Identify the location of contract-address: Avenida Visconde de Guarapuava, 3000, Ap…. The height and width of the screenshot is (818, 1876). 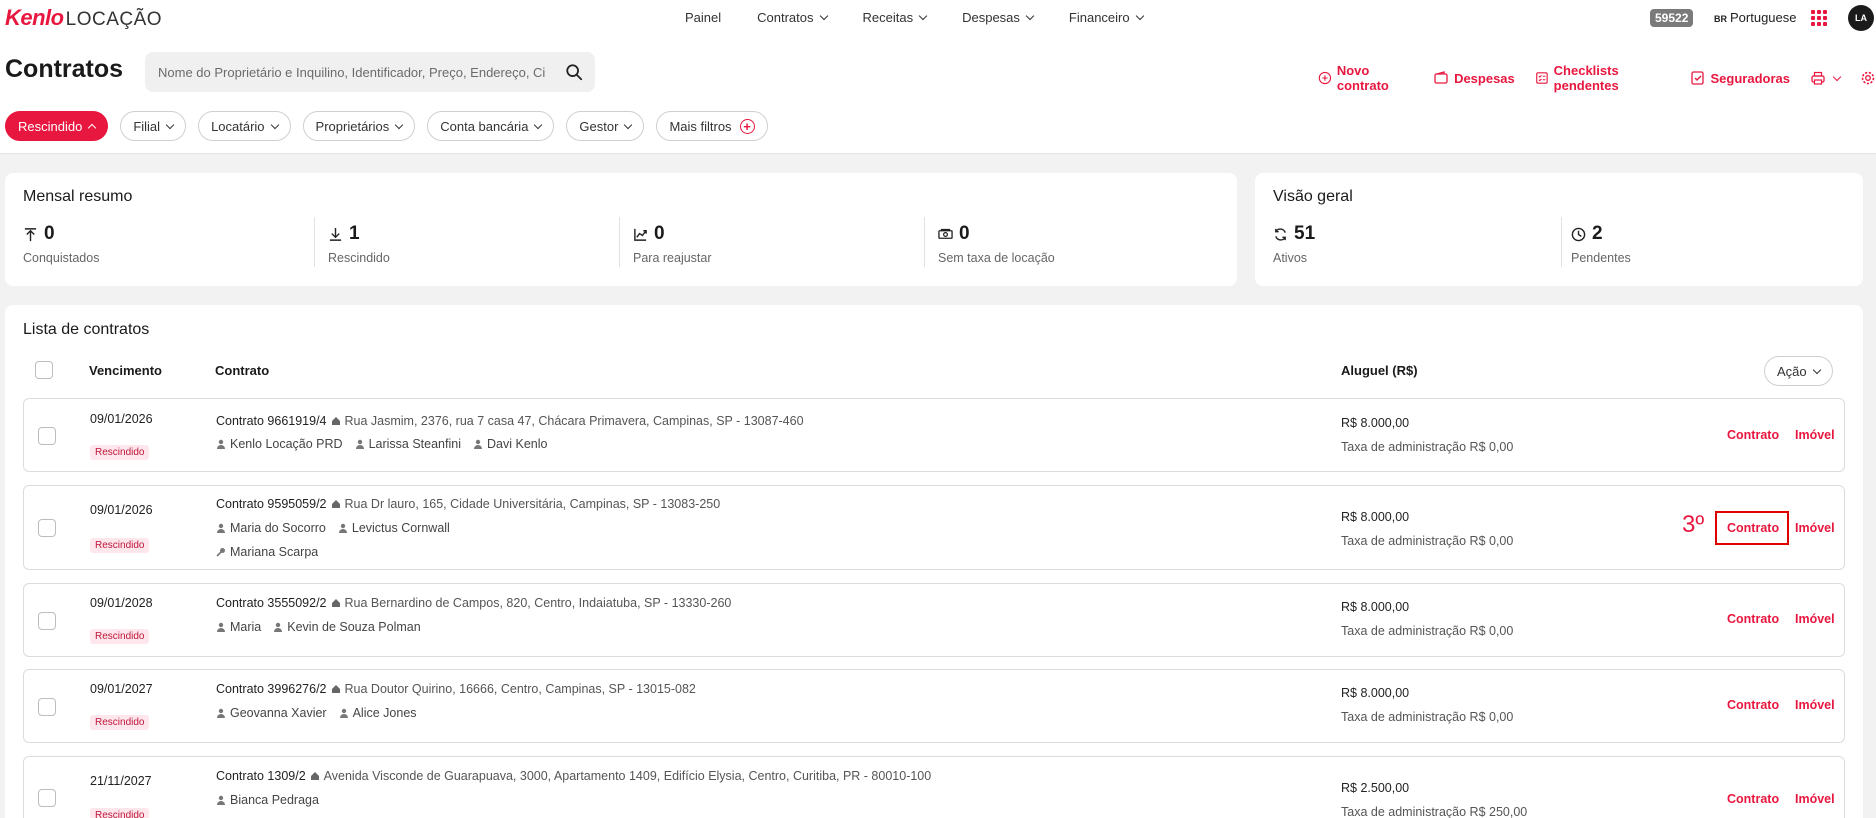
(627, 776).